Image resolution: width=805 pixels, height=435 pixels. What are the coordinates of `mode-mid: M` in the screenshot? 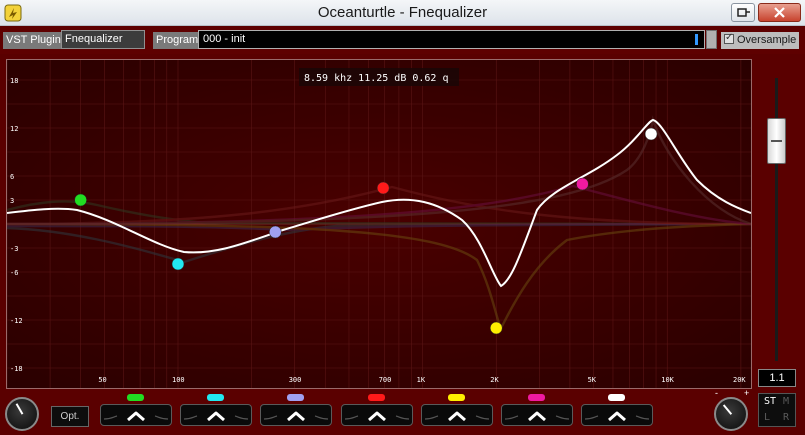 It's located at (786, 401).